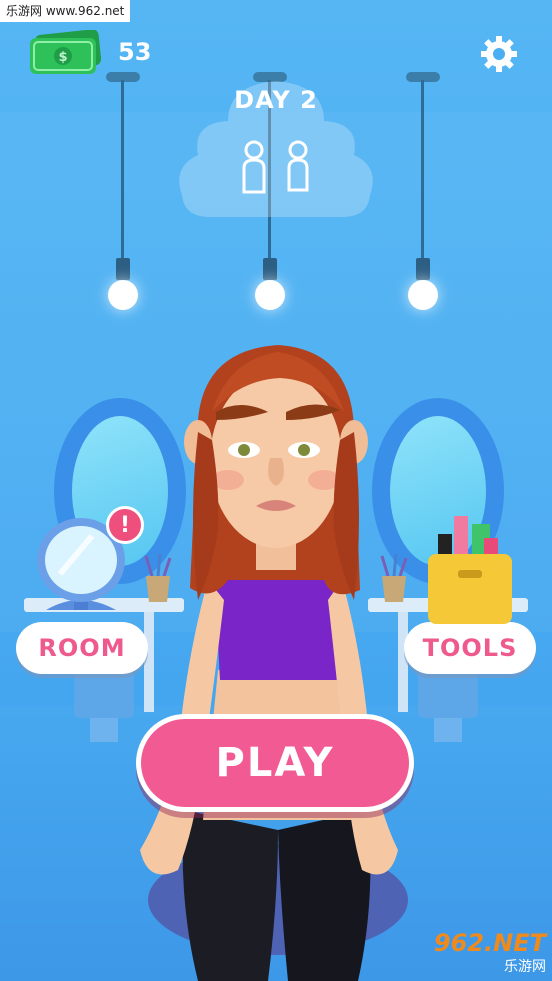 Image resolution: width=552 pixels, height=981 pixels. Describe the element at coordinates (123, 194) in the screenshot. I see `hanging-lamp-left` at that location.